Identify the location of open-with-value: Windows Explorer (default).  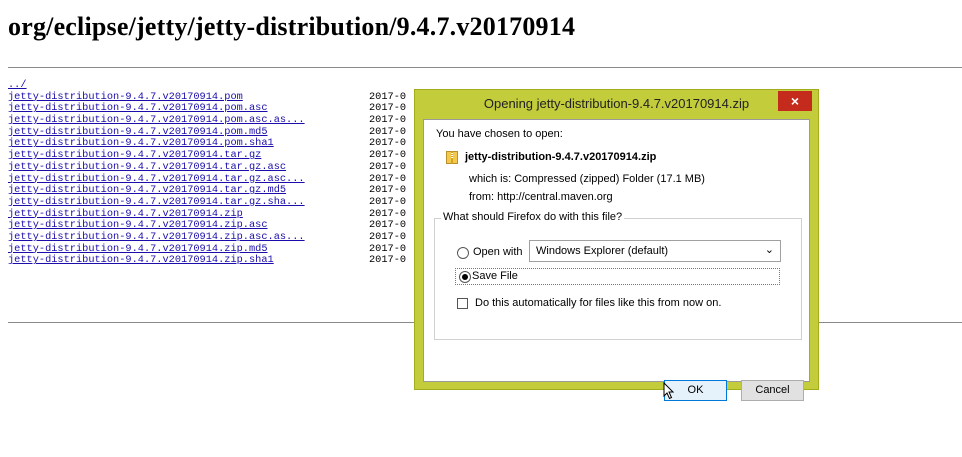
(602, 251).